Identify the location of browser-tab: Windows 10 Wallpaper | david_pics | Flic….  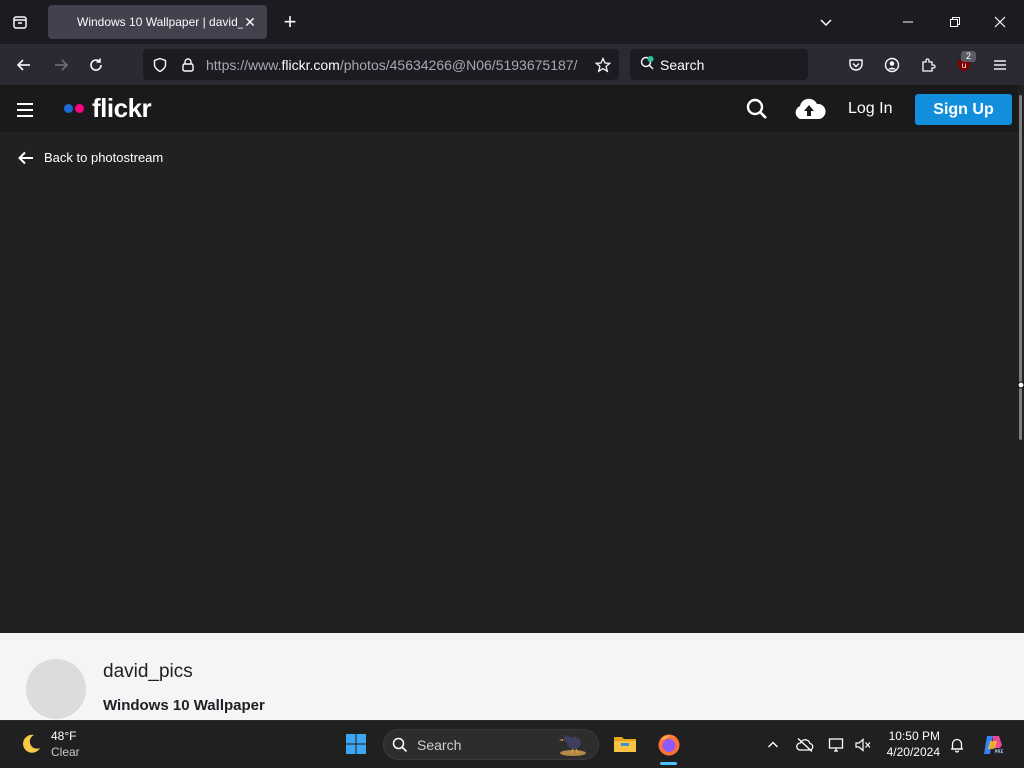
(157, 22).